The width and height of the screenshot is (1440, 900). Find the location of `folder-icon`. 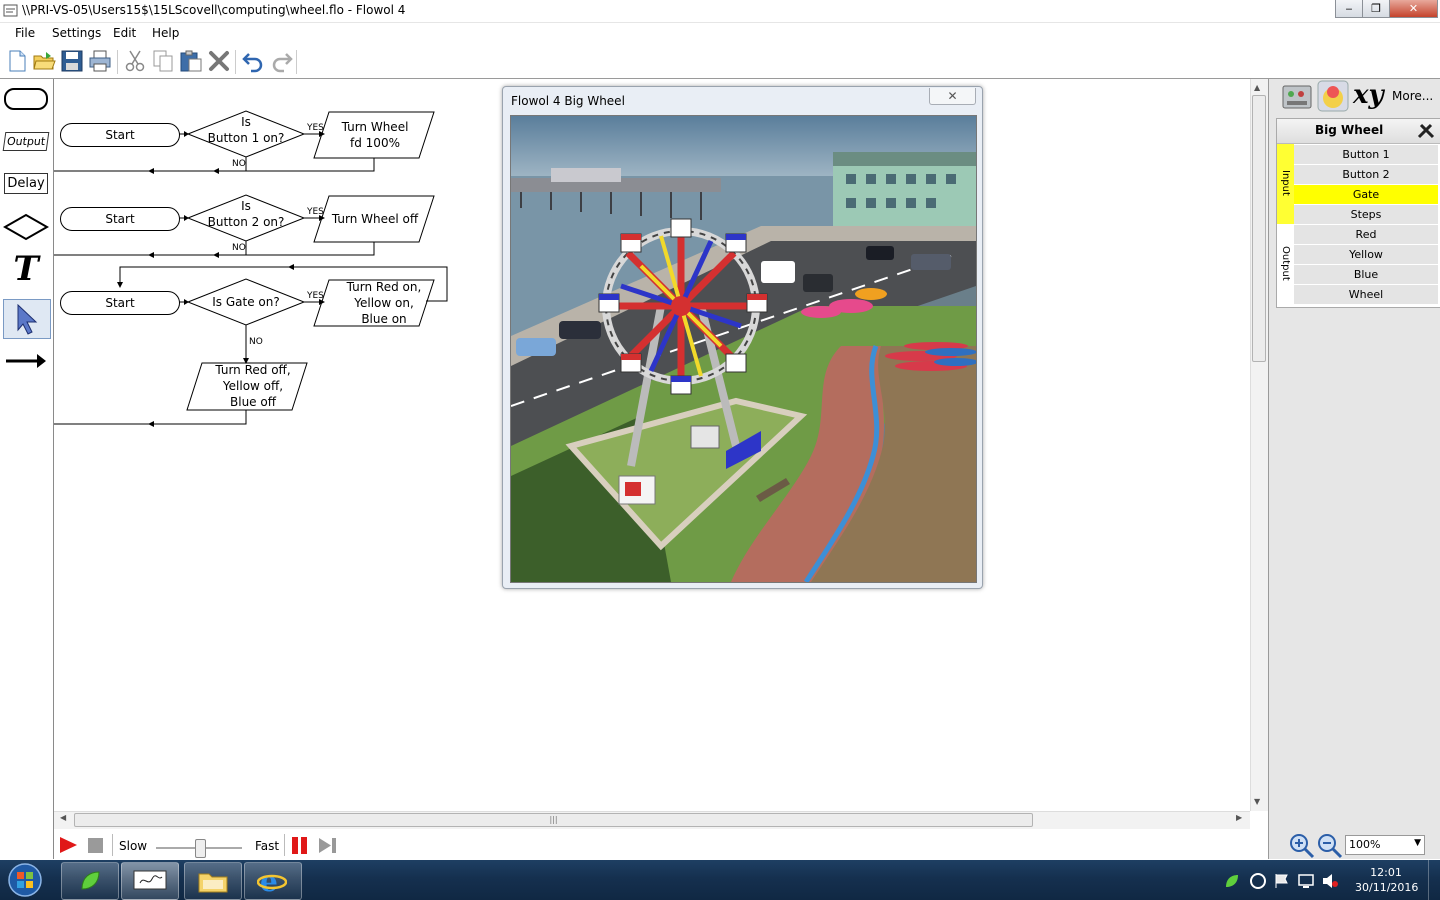

folder-icon is located at coordinates (213, 883).